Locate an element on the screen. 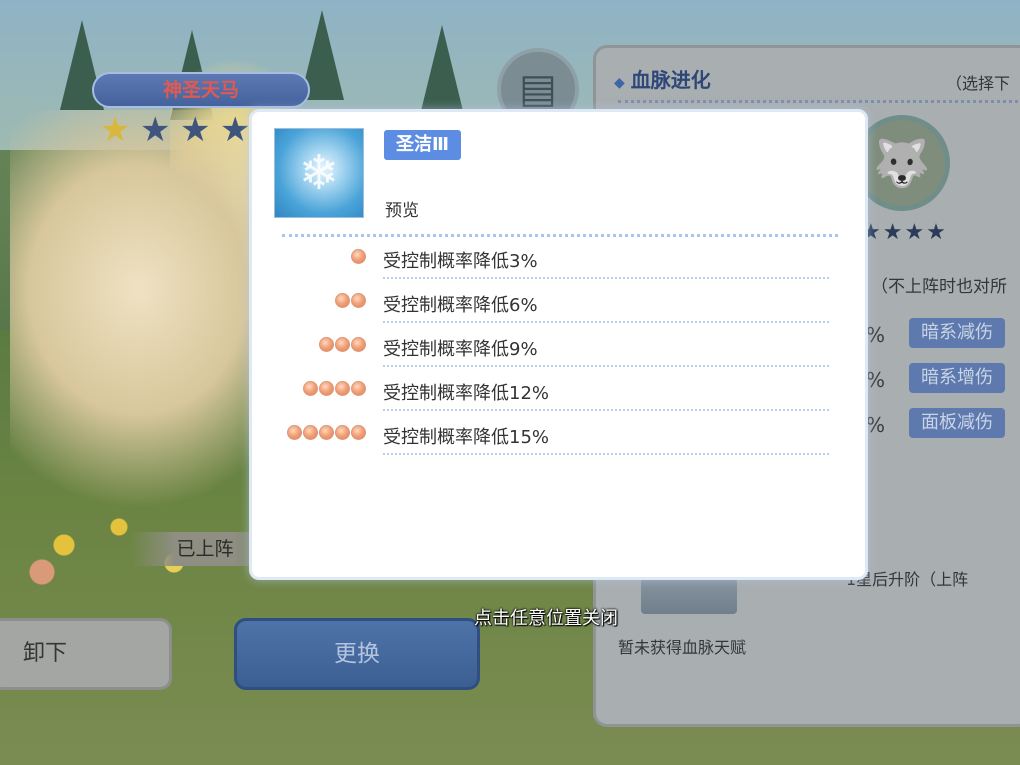 This screenshot has width=1020, height=765. tier-row: 受控制概率降低15% is located at coordinates (561, 437).